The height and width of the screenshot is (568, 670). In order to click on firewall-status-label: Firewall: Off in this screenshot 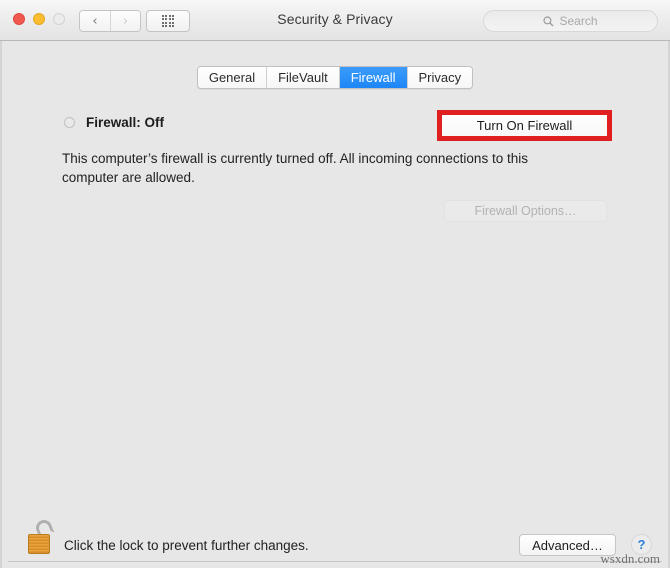, I will do `click(125, 122)`.